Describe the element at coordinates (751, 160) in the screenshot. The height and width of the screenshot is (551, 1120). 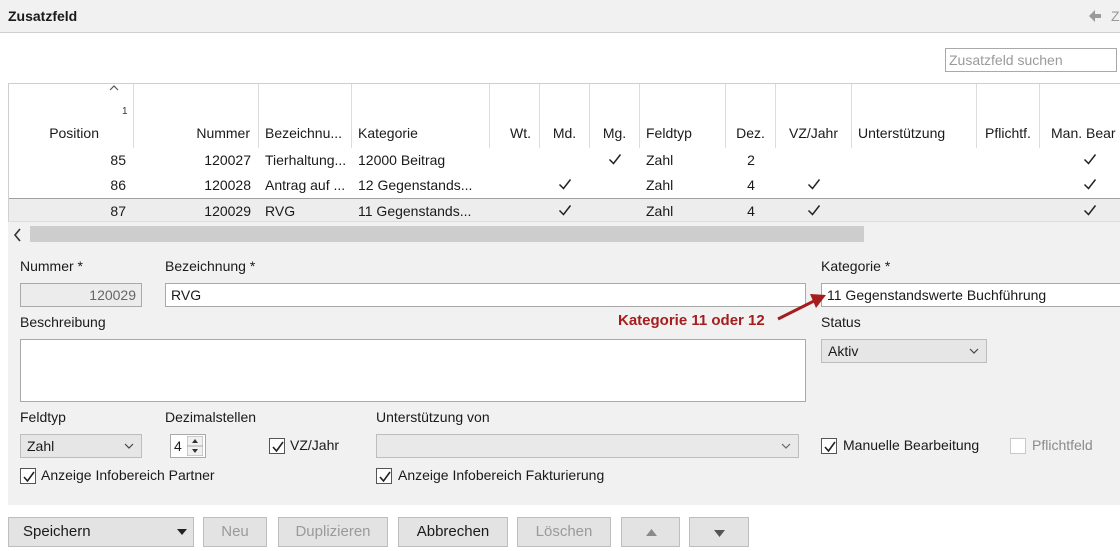
I see `cell-dez: 2` at that location.